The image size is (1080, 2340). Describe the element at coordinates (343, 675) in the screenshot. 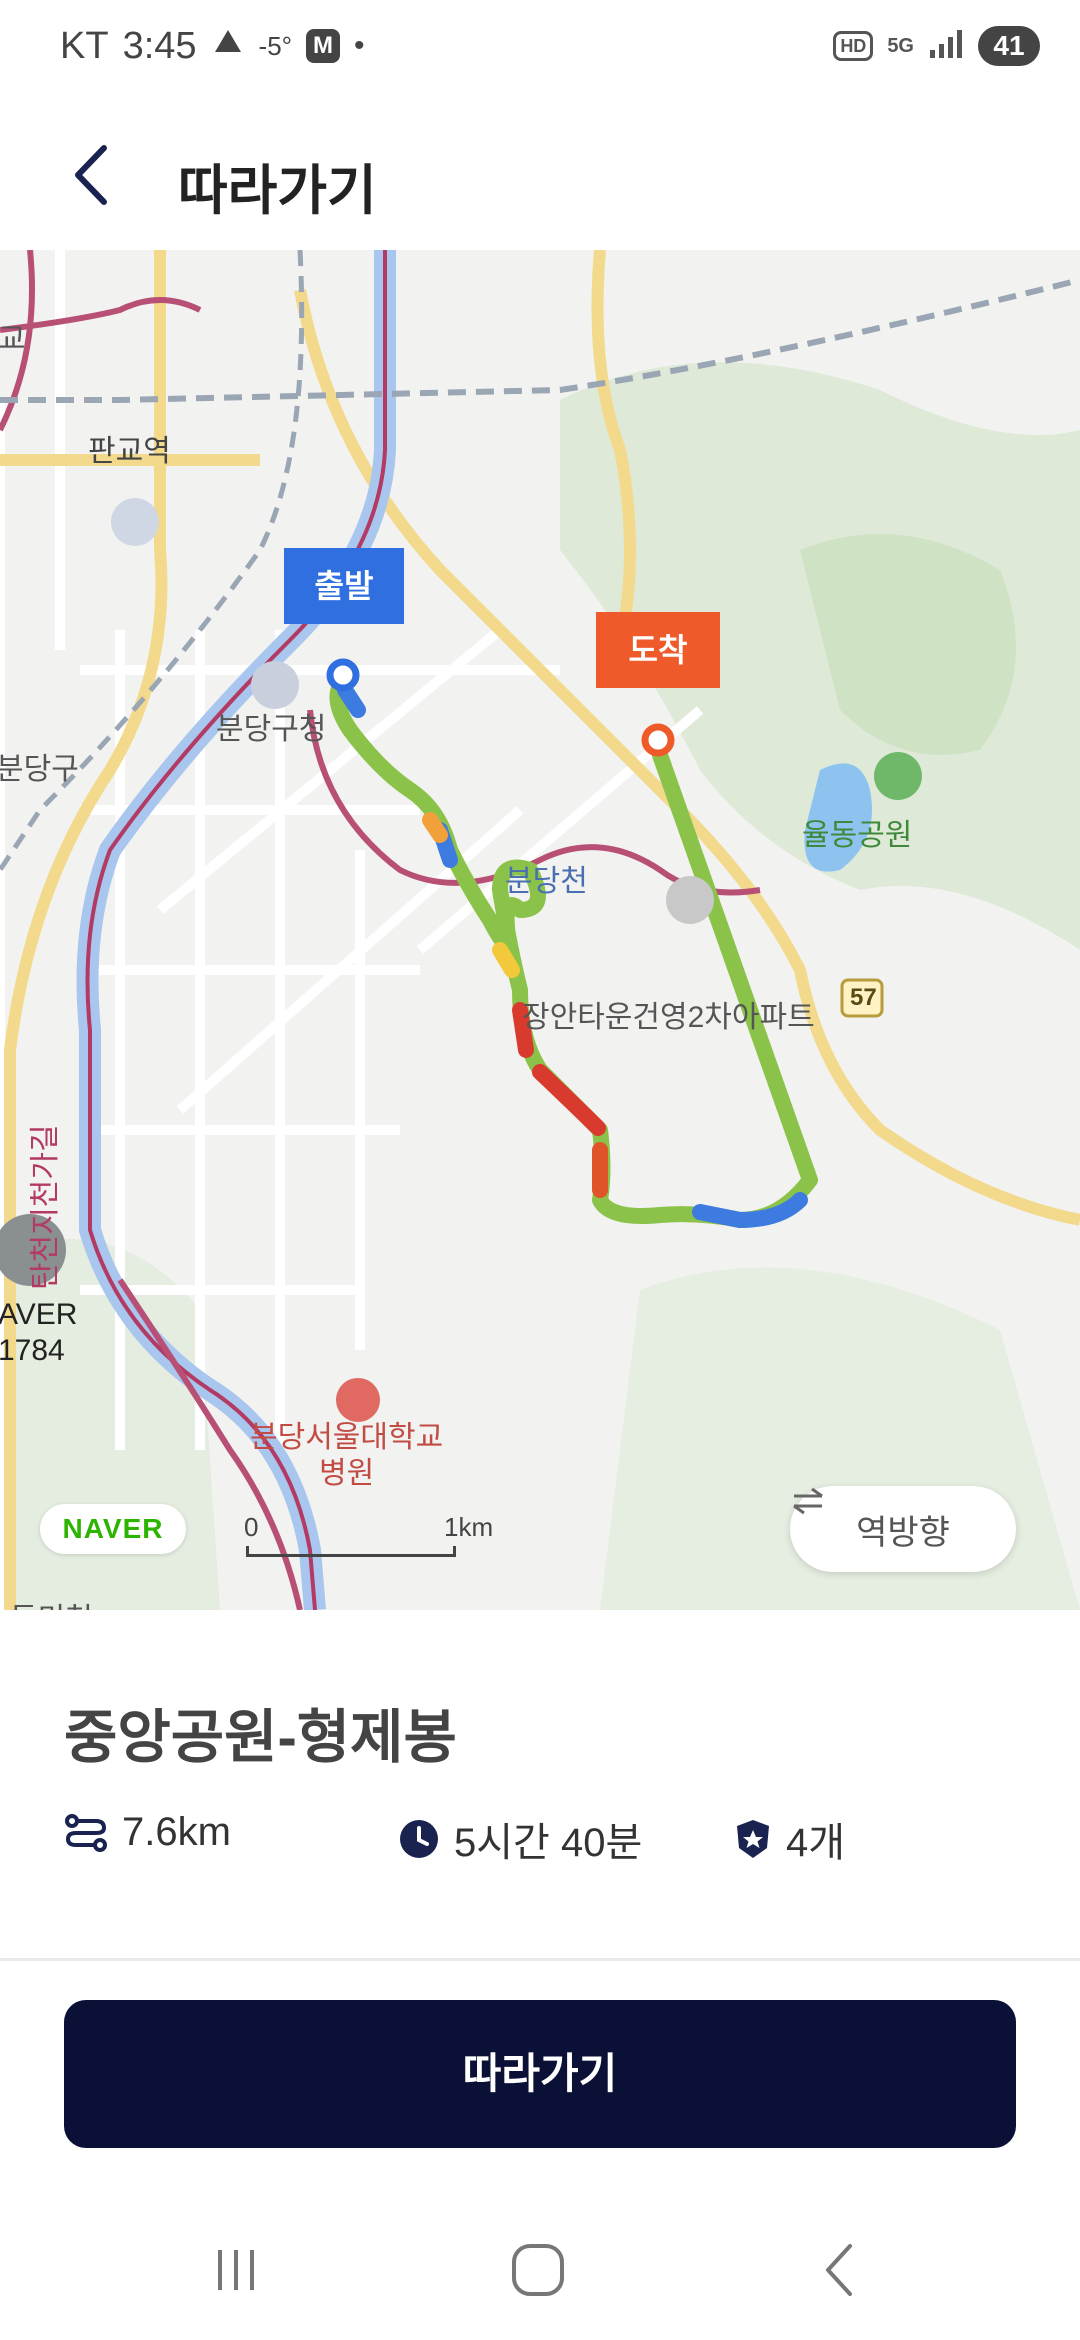

I see `start-marker` at that location.